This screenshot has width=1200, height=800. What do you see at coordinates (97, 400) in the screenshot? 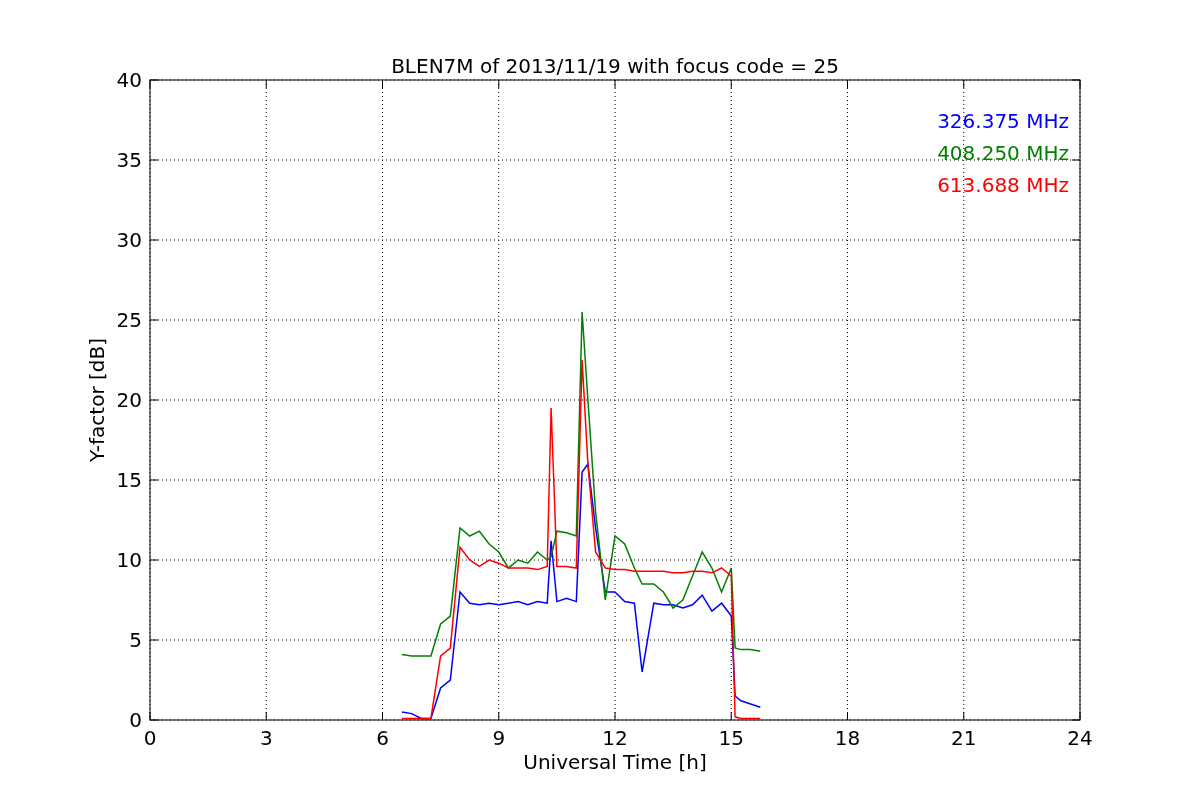
I see `axis-label: Y-factor [dB]` at bounding box center [97, 400].